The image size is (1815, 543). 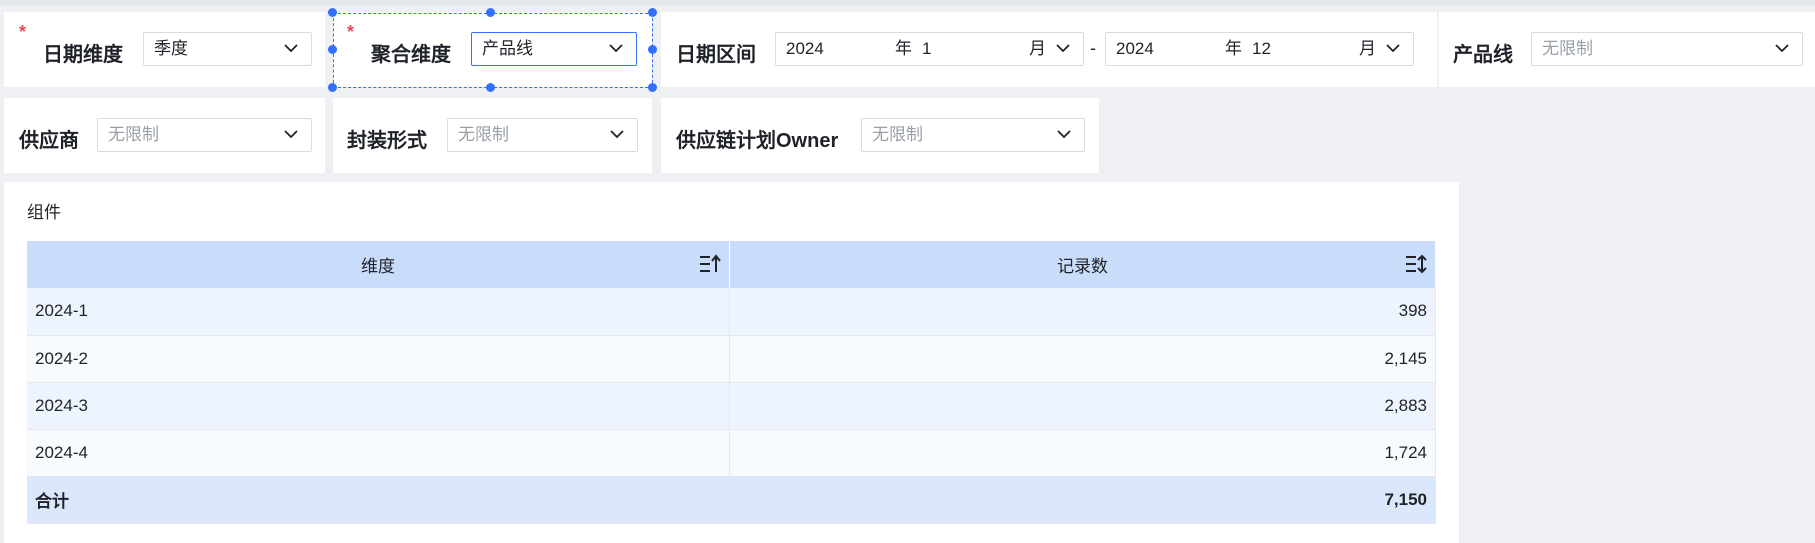 What do you see at coordinates (1367, 48) in the screenshot?
I see `end-month-unit: 月` at bounding box center [1367, 48].